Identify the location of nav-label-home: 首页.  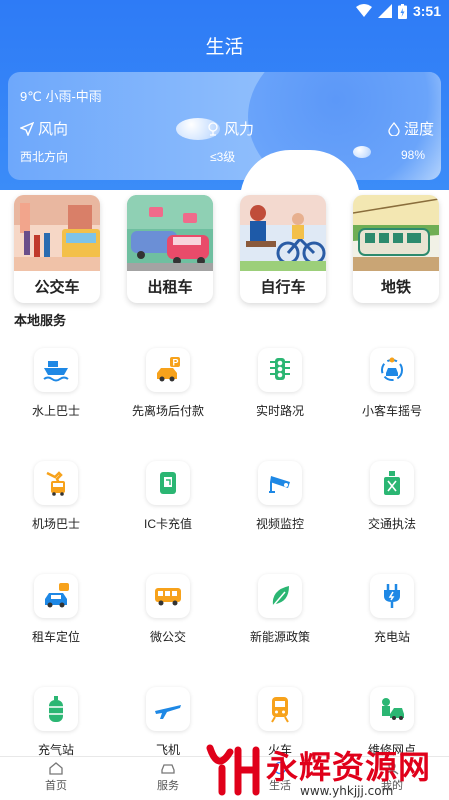
(56, 786).